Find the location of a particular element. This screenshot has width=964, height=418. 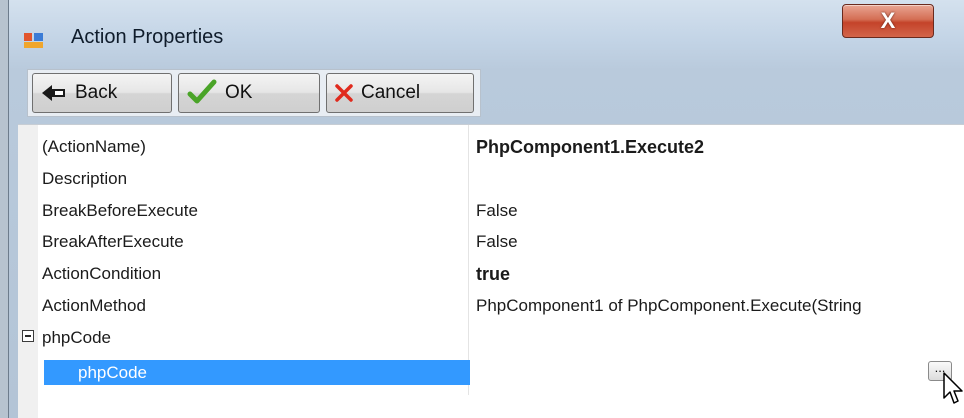

category-row-phpcode: phpCode is located at coordinates (491, 338).